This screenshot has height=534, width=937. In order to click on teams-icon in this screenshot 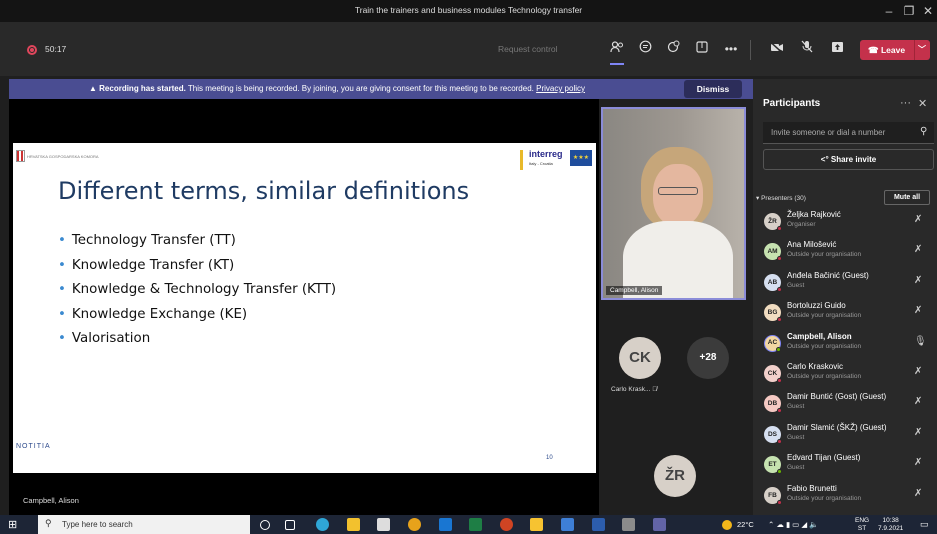, I will do `click(659, 524)`.